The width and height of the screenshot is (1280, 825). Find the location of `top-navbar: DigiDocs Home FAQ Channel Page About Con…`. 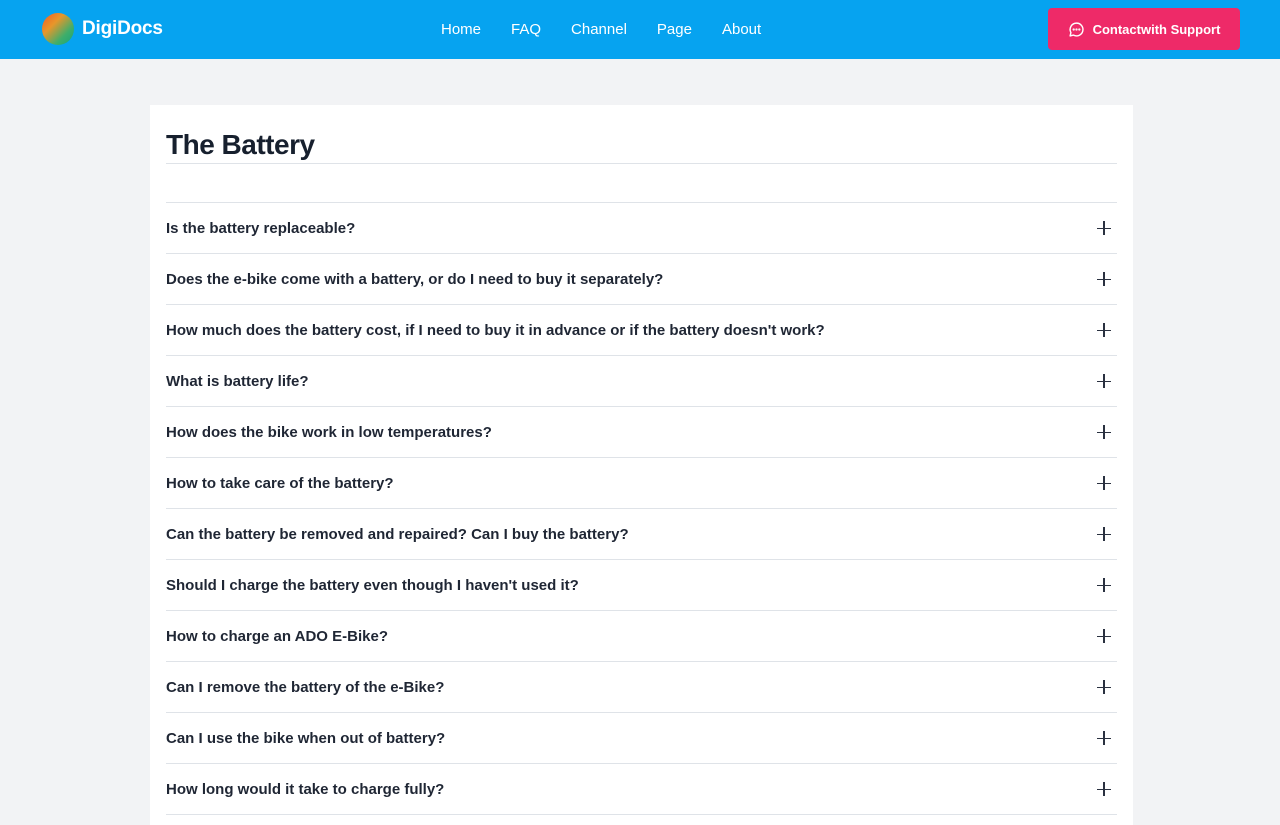

top-navbar: DigiDocs Home FAQ Channel Page About Con… is located at coordinates (640, 29).